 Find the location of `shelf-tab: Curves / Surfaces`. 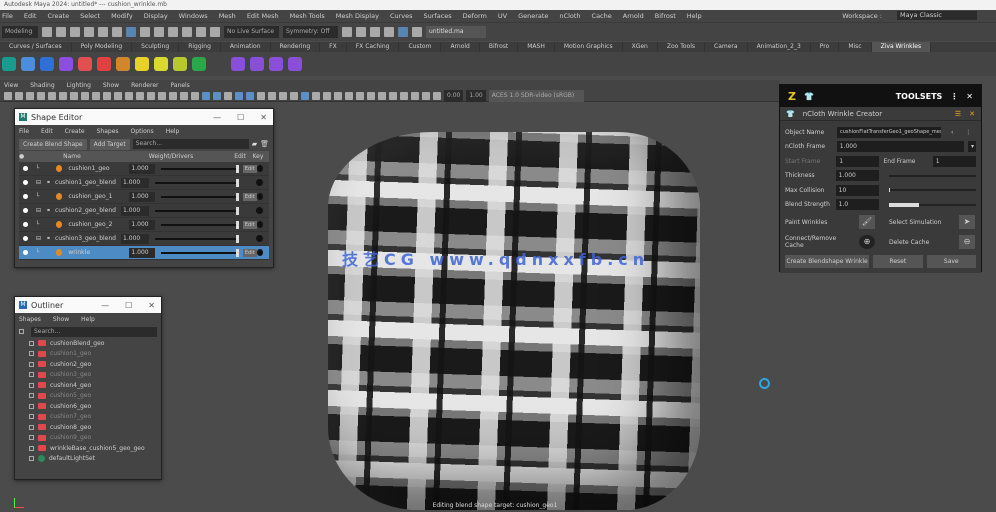

shelf-tab: Curves / Surfaces is located at coordinates (36, 47).